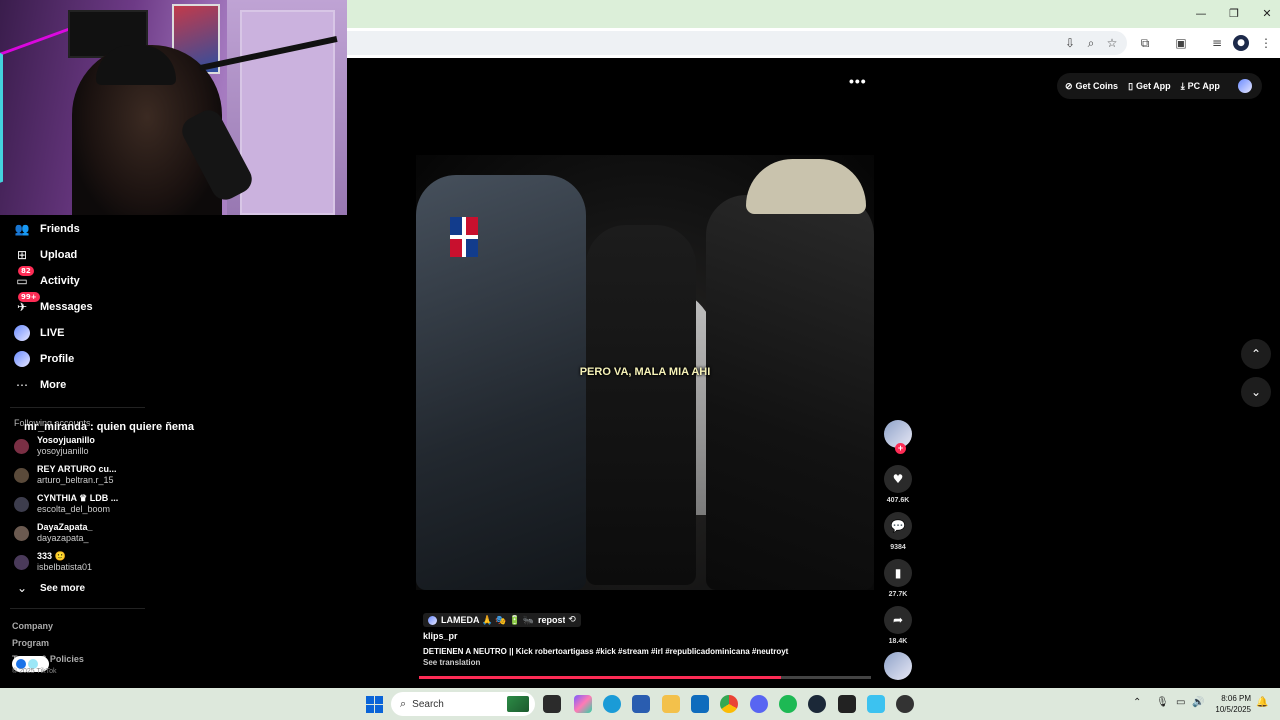 This screenshot has height=720, width=1280. What do you see at coordinates (1231, 704) in the screenshot?
I see `taskbar-clock: 8:06 PM 10/5/2025` at bounding box center [1231, 704].